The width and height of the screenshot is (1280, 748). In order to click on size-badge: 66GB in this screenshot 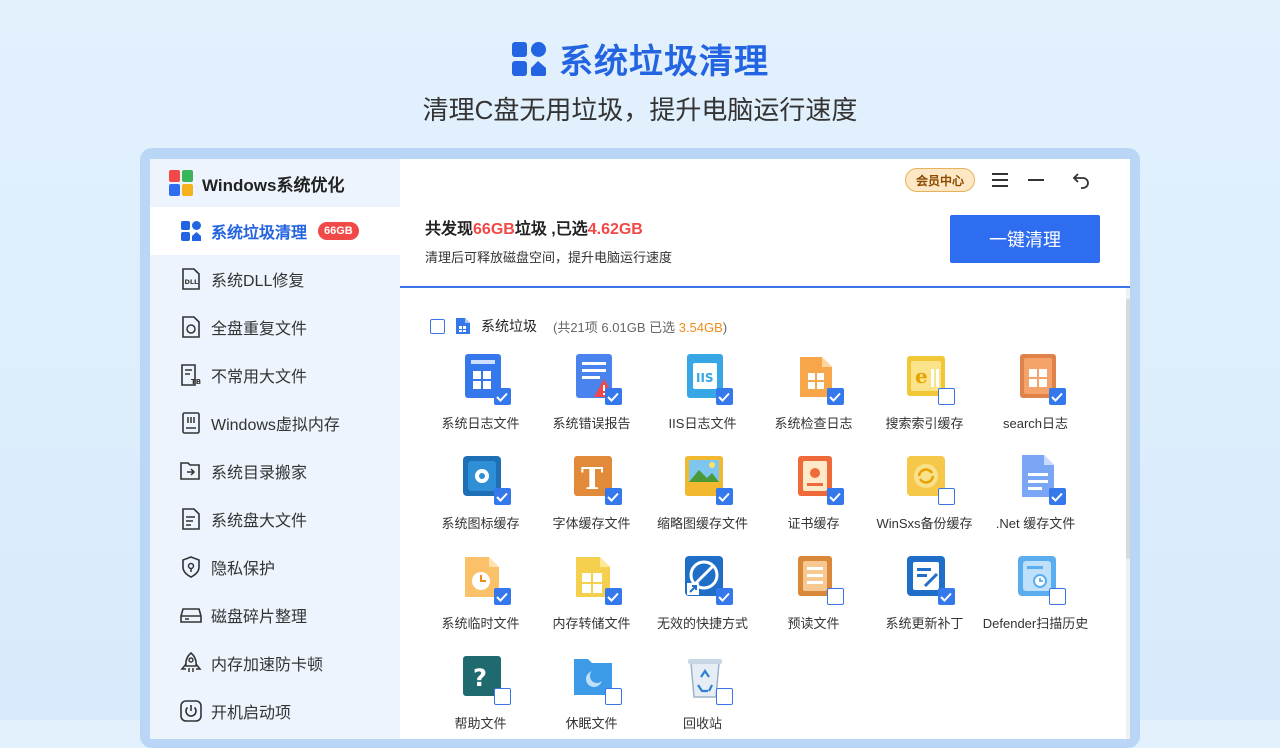, I will do `click(338, 231)`.